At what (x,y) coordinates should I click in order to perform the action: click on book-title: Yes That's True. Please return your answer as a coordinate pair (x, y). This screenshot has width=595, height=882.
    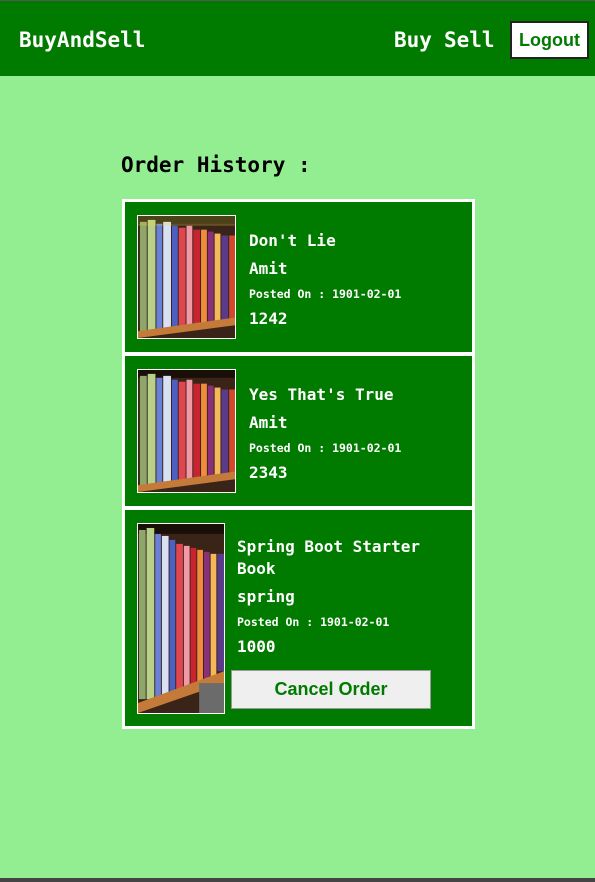
    Looking at the image, I should click on (321, 394).